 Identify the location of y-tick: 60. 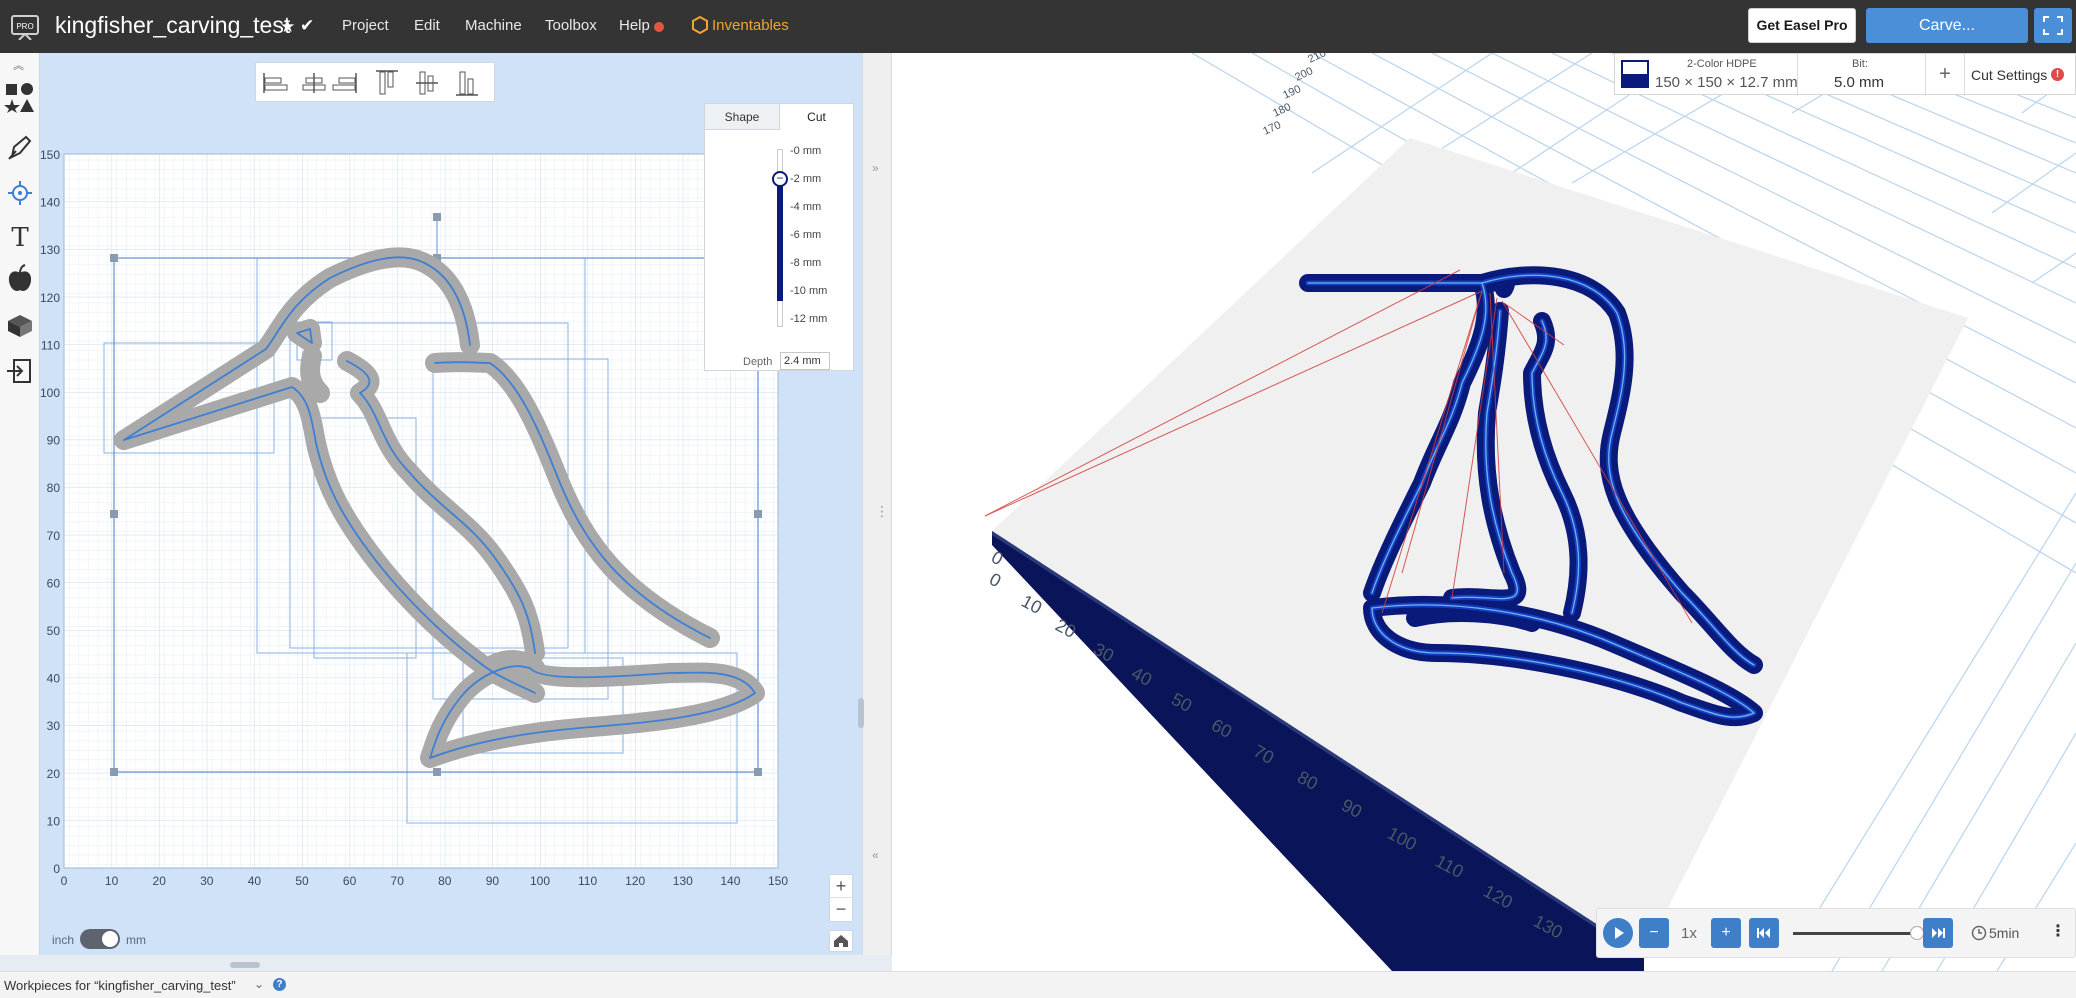
(54, 583).